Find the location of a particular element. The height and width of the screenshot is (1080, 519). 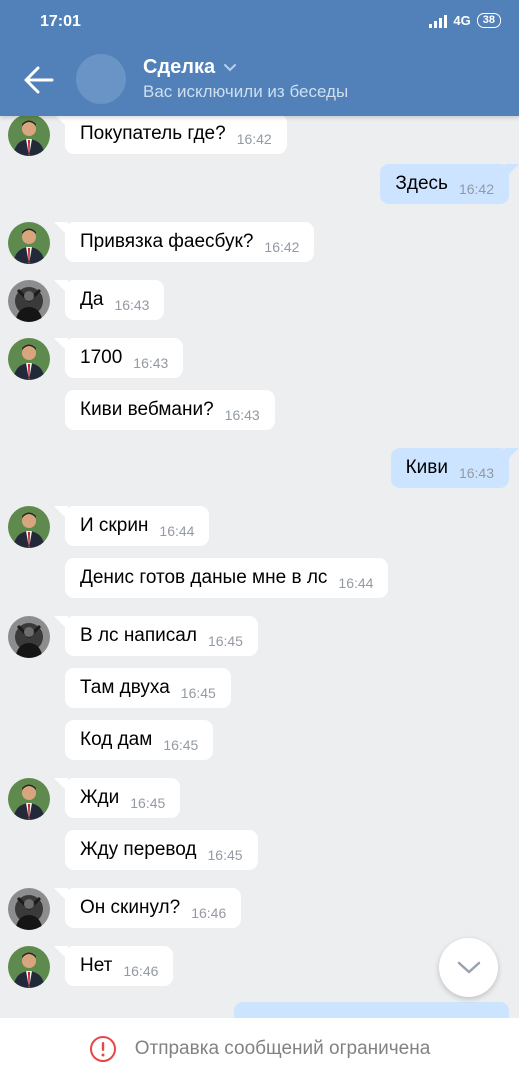

message-item: Привязка фаесбук? 16:42 is located at coordinates (259, 243).